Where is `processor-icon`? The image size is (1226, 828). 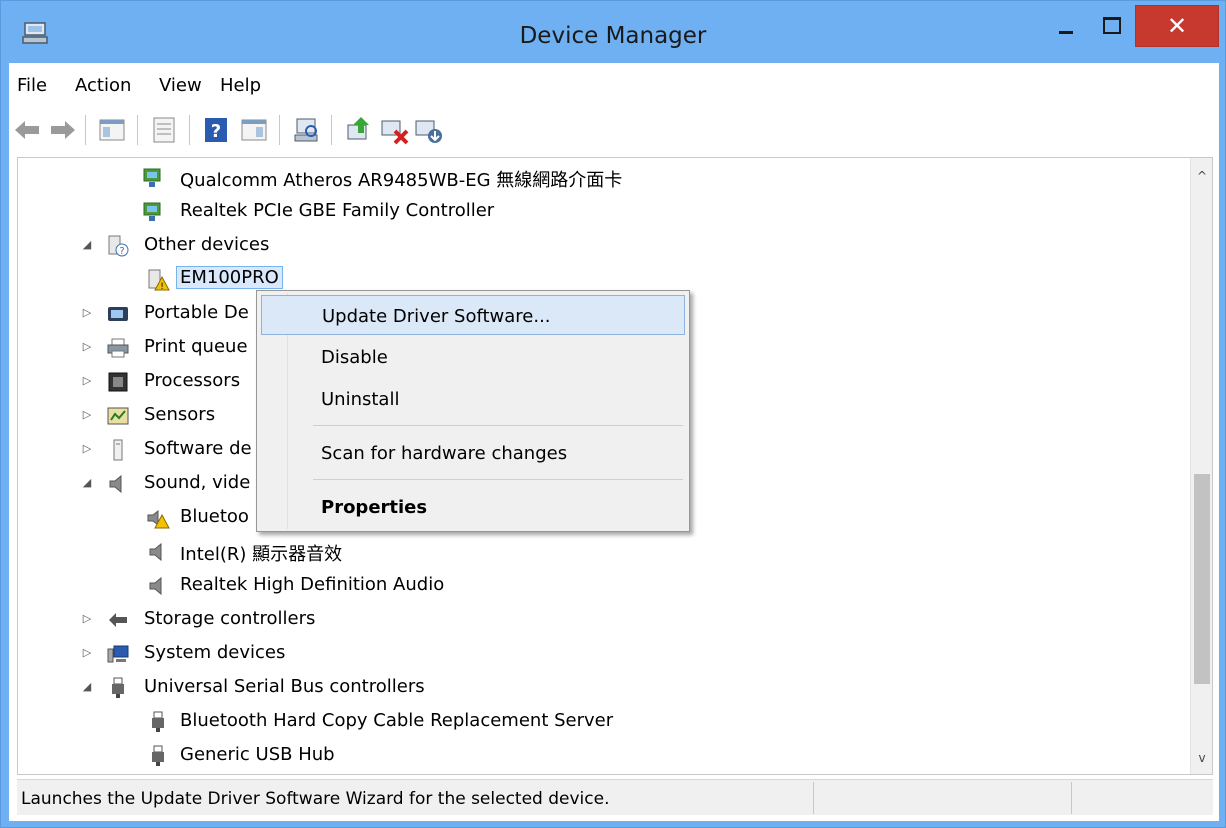 processor-icon is located at coordinates (118, 382).